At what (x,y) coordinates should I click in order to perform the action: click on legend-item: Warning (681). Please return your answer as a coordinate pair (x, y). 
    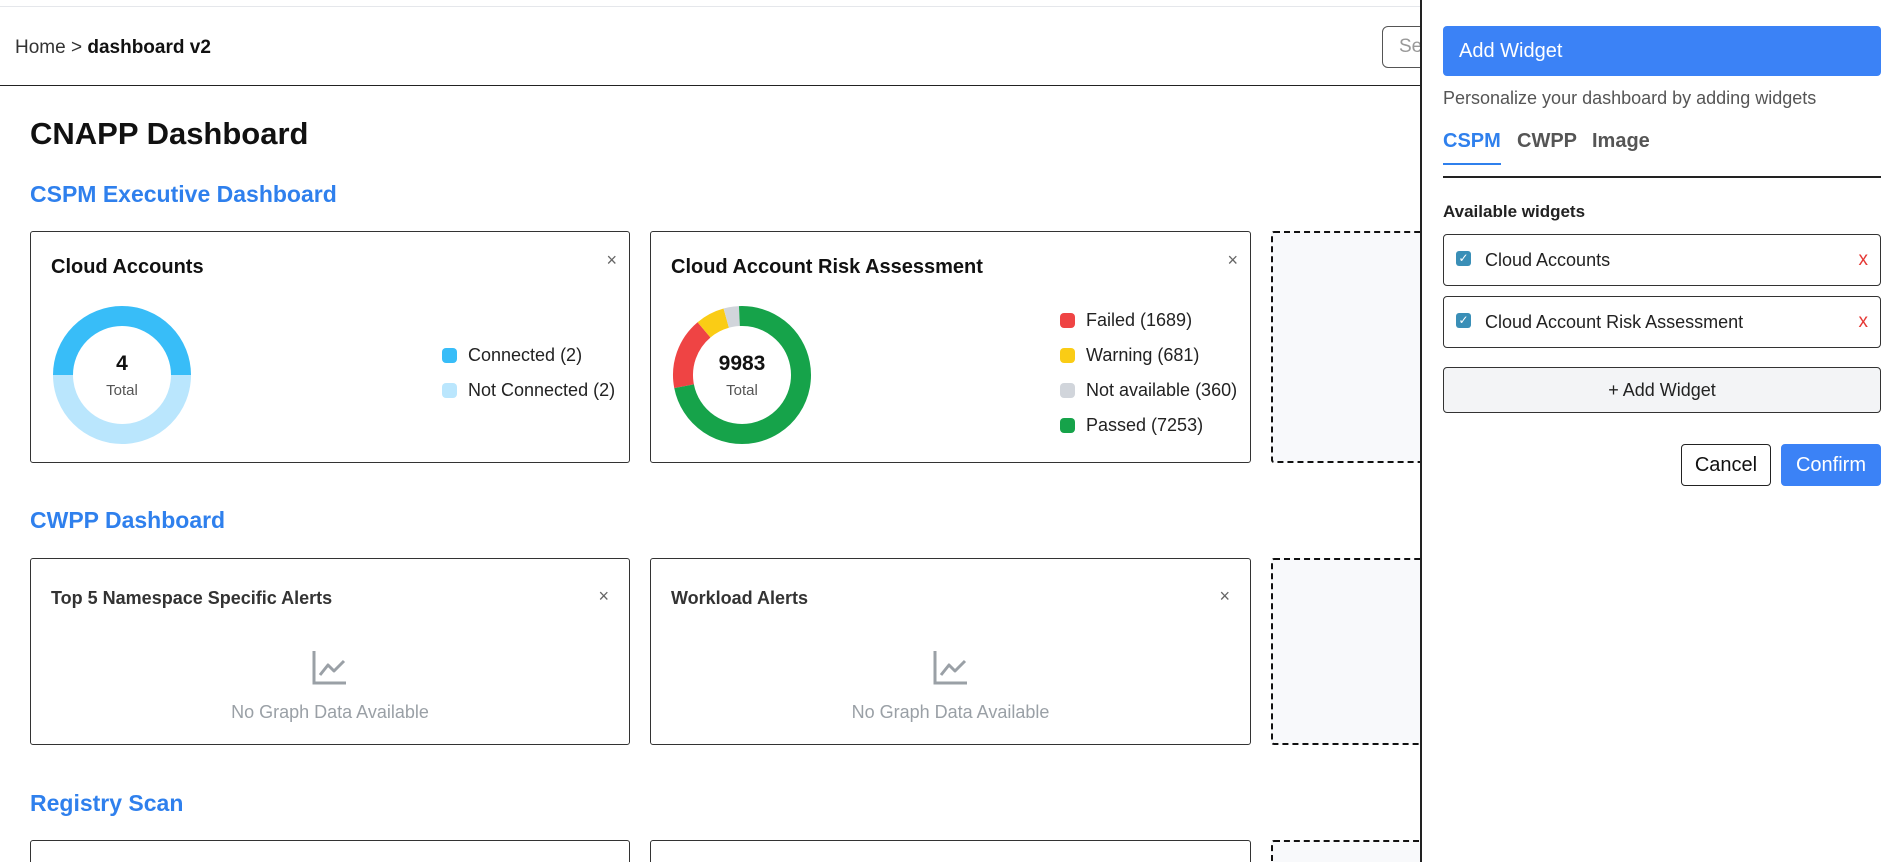
    Looking at the image, I should click on (1148, 355).